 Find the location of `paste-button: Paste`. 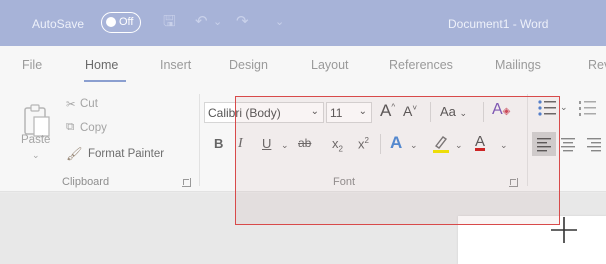

paste-button: Paste is located at coordinates (35, 140).